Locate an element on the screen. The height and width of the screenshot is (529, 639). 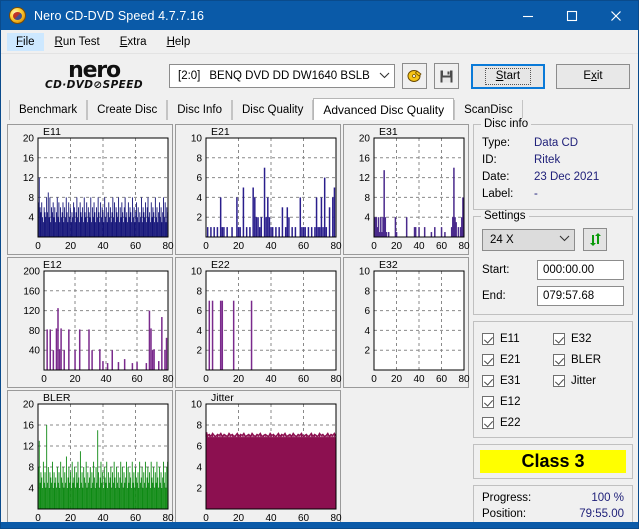
menu-help: Help is located at coordinates (179, 42).